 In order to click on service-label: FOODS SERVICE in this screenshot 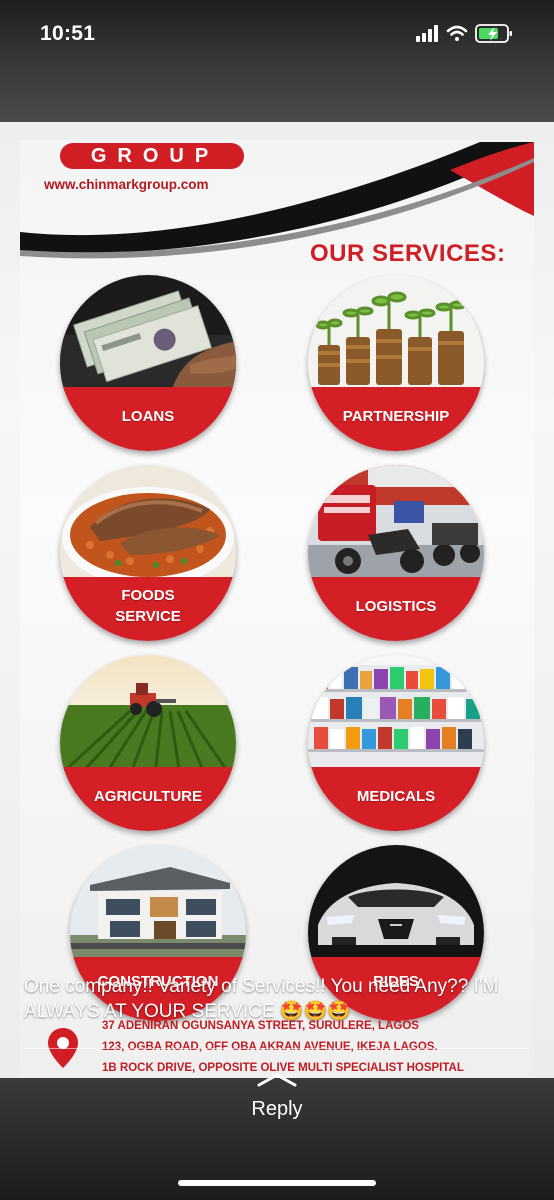, I will do `click(148, 609)`.